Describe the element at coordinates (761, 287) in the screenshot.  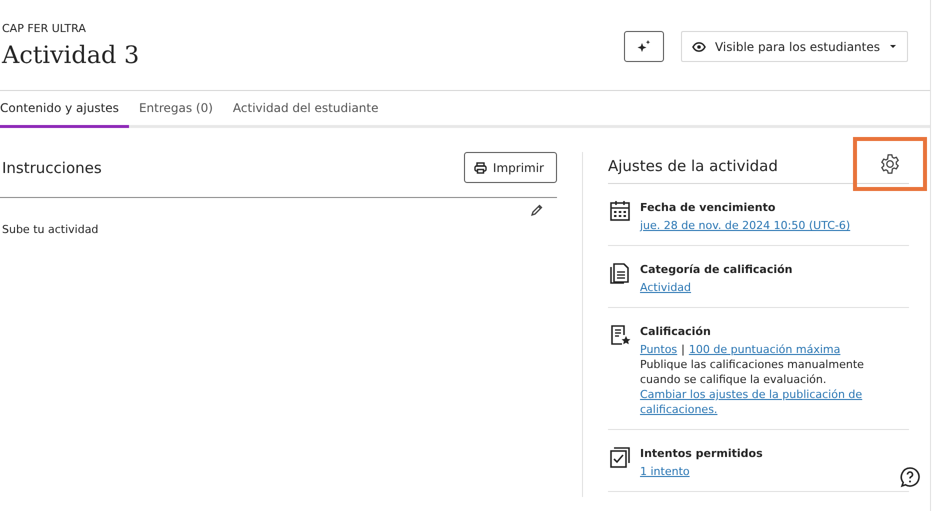
I see `setting-link: Actividad` at that location.